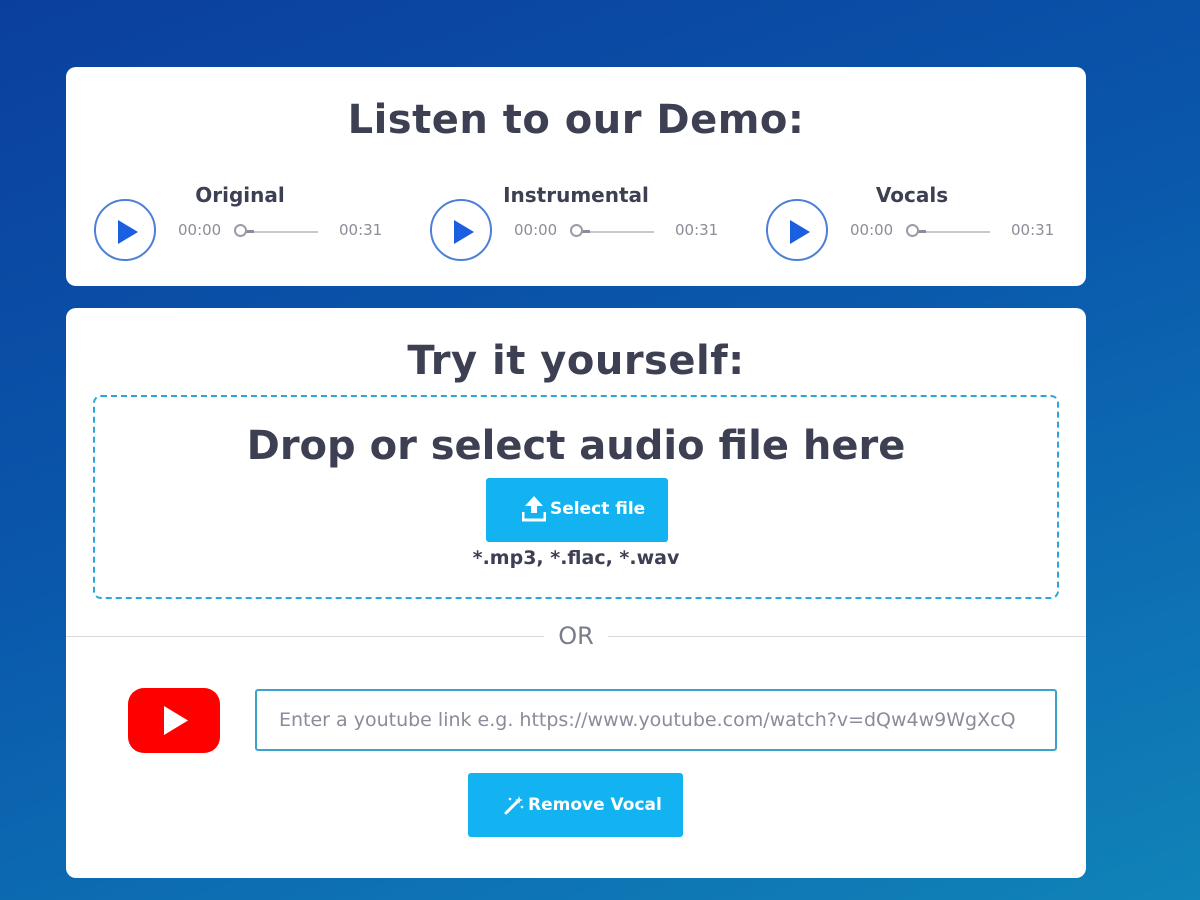 The width and height of the screenshot is (1200, 900). I want to click on audio-player-instrumental: Instrumental 00:00 00:31, so click(560, 224).